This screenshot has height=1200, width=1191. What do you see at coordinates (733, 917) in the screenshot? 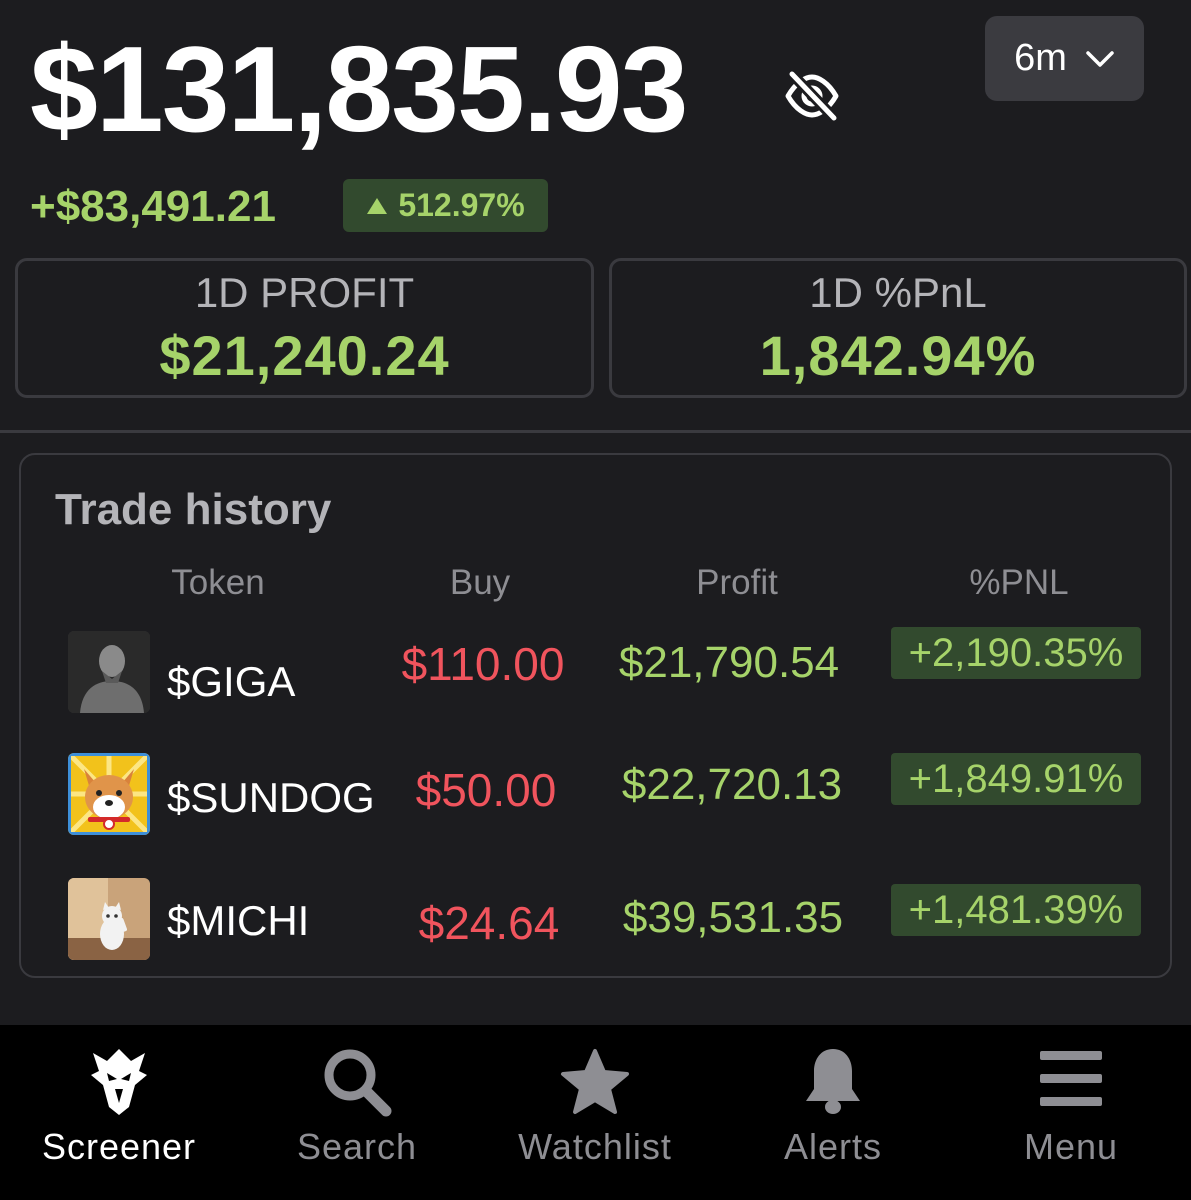
I see `profit-amount: $39,531.35` at bounding box center [733, 917].